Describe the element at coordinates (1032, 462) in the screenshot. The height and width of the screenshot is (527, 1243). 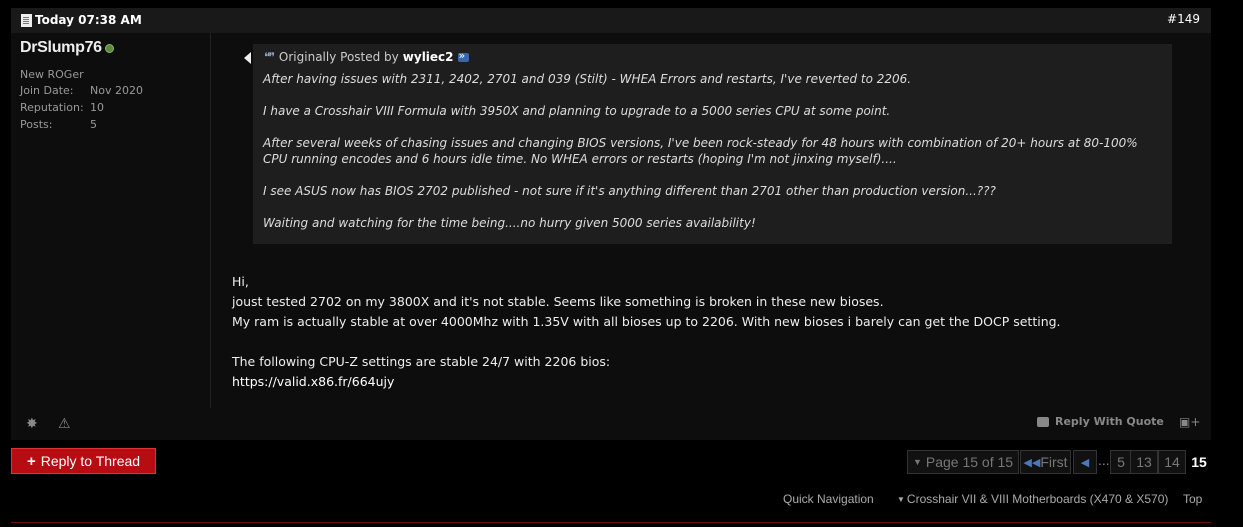
I see `double-left-arrow-icon: ◀◀` at that location.